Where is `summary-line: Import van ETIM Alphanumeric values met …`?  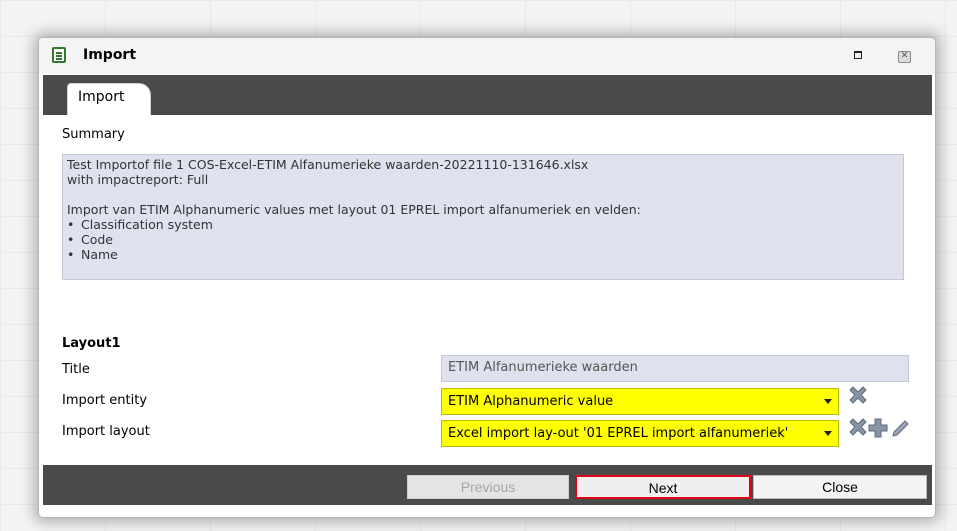
summary-line: Import van ETIM Alphanumeric values met … is located at coordinates (354, 209).